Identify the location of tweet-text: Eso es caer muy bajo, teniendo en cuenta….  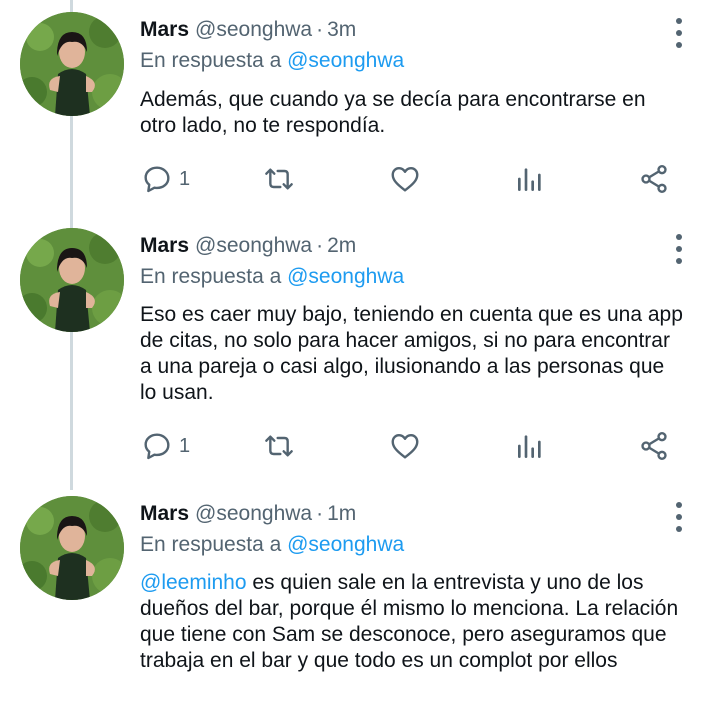
(412, 354).